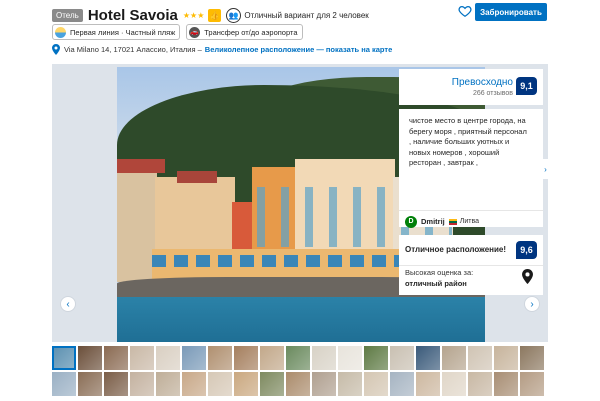 The height and width of the screenshot is (401, 600). Describe the element at coordinates (456, 249) in the screenshot. I see `location-title: Отличное расположение!` at that location.